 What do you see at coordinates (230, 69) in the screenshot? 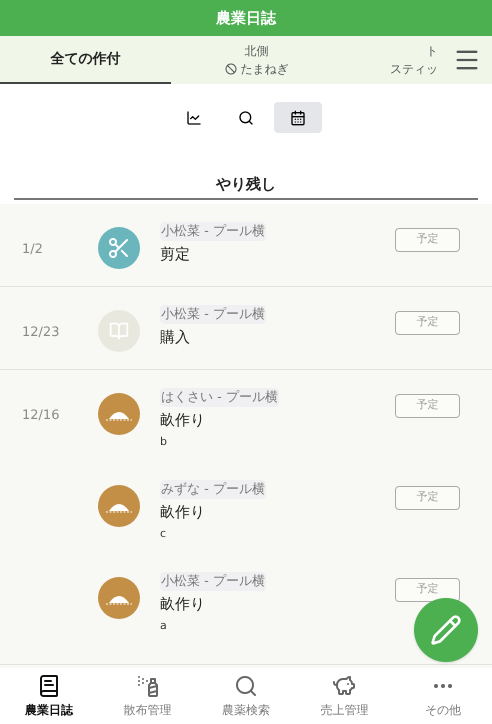
I see `ban-icon` at bounding box center [230, 69].